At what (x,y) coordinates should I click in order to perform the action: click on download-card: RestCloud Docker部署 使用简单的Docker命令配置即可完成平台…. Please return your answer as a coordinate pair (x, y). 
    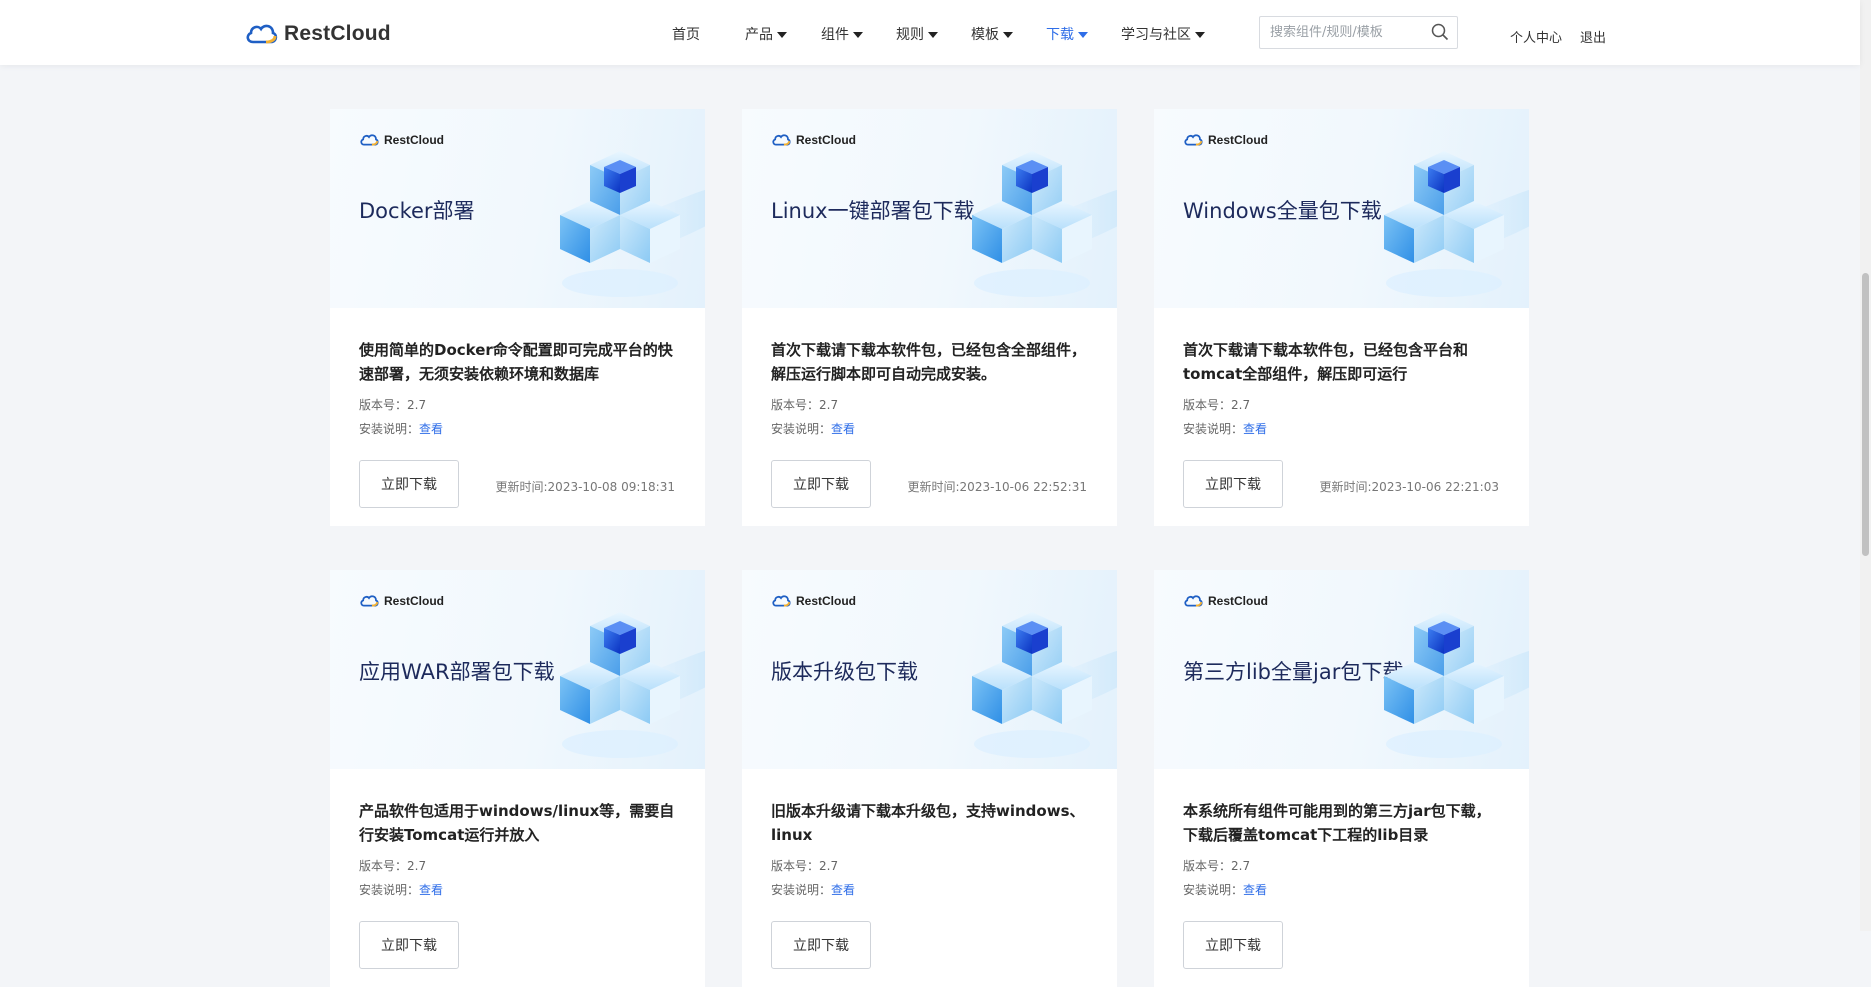
    Looking at the image, I should click on (517, 317).